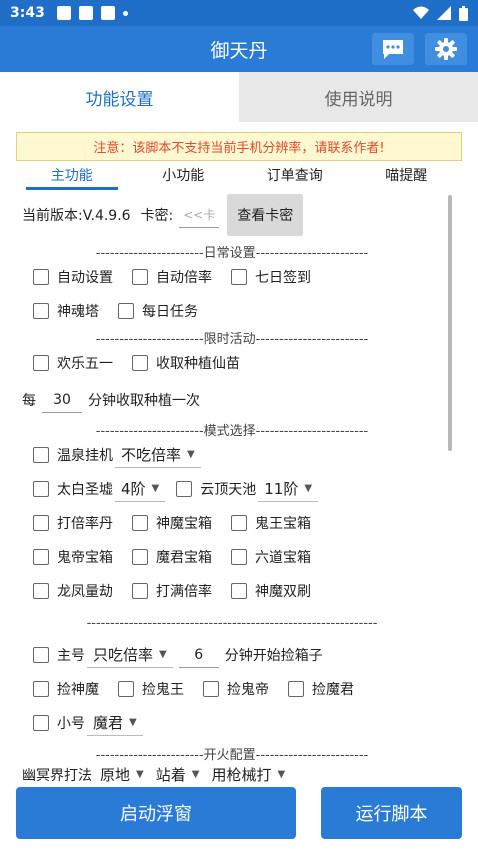 The height and width of the screenshot is (849, 478). Describe the element at coordinates (273, 656) in the screenshot. I see `pickup-suffix: 分钟开始捡箱子` at that location.